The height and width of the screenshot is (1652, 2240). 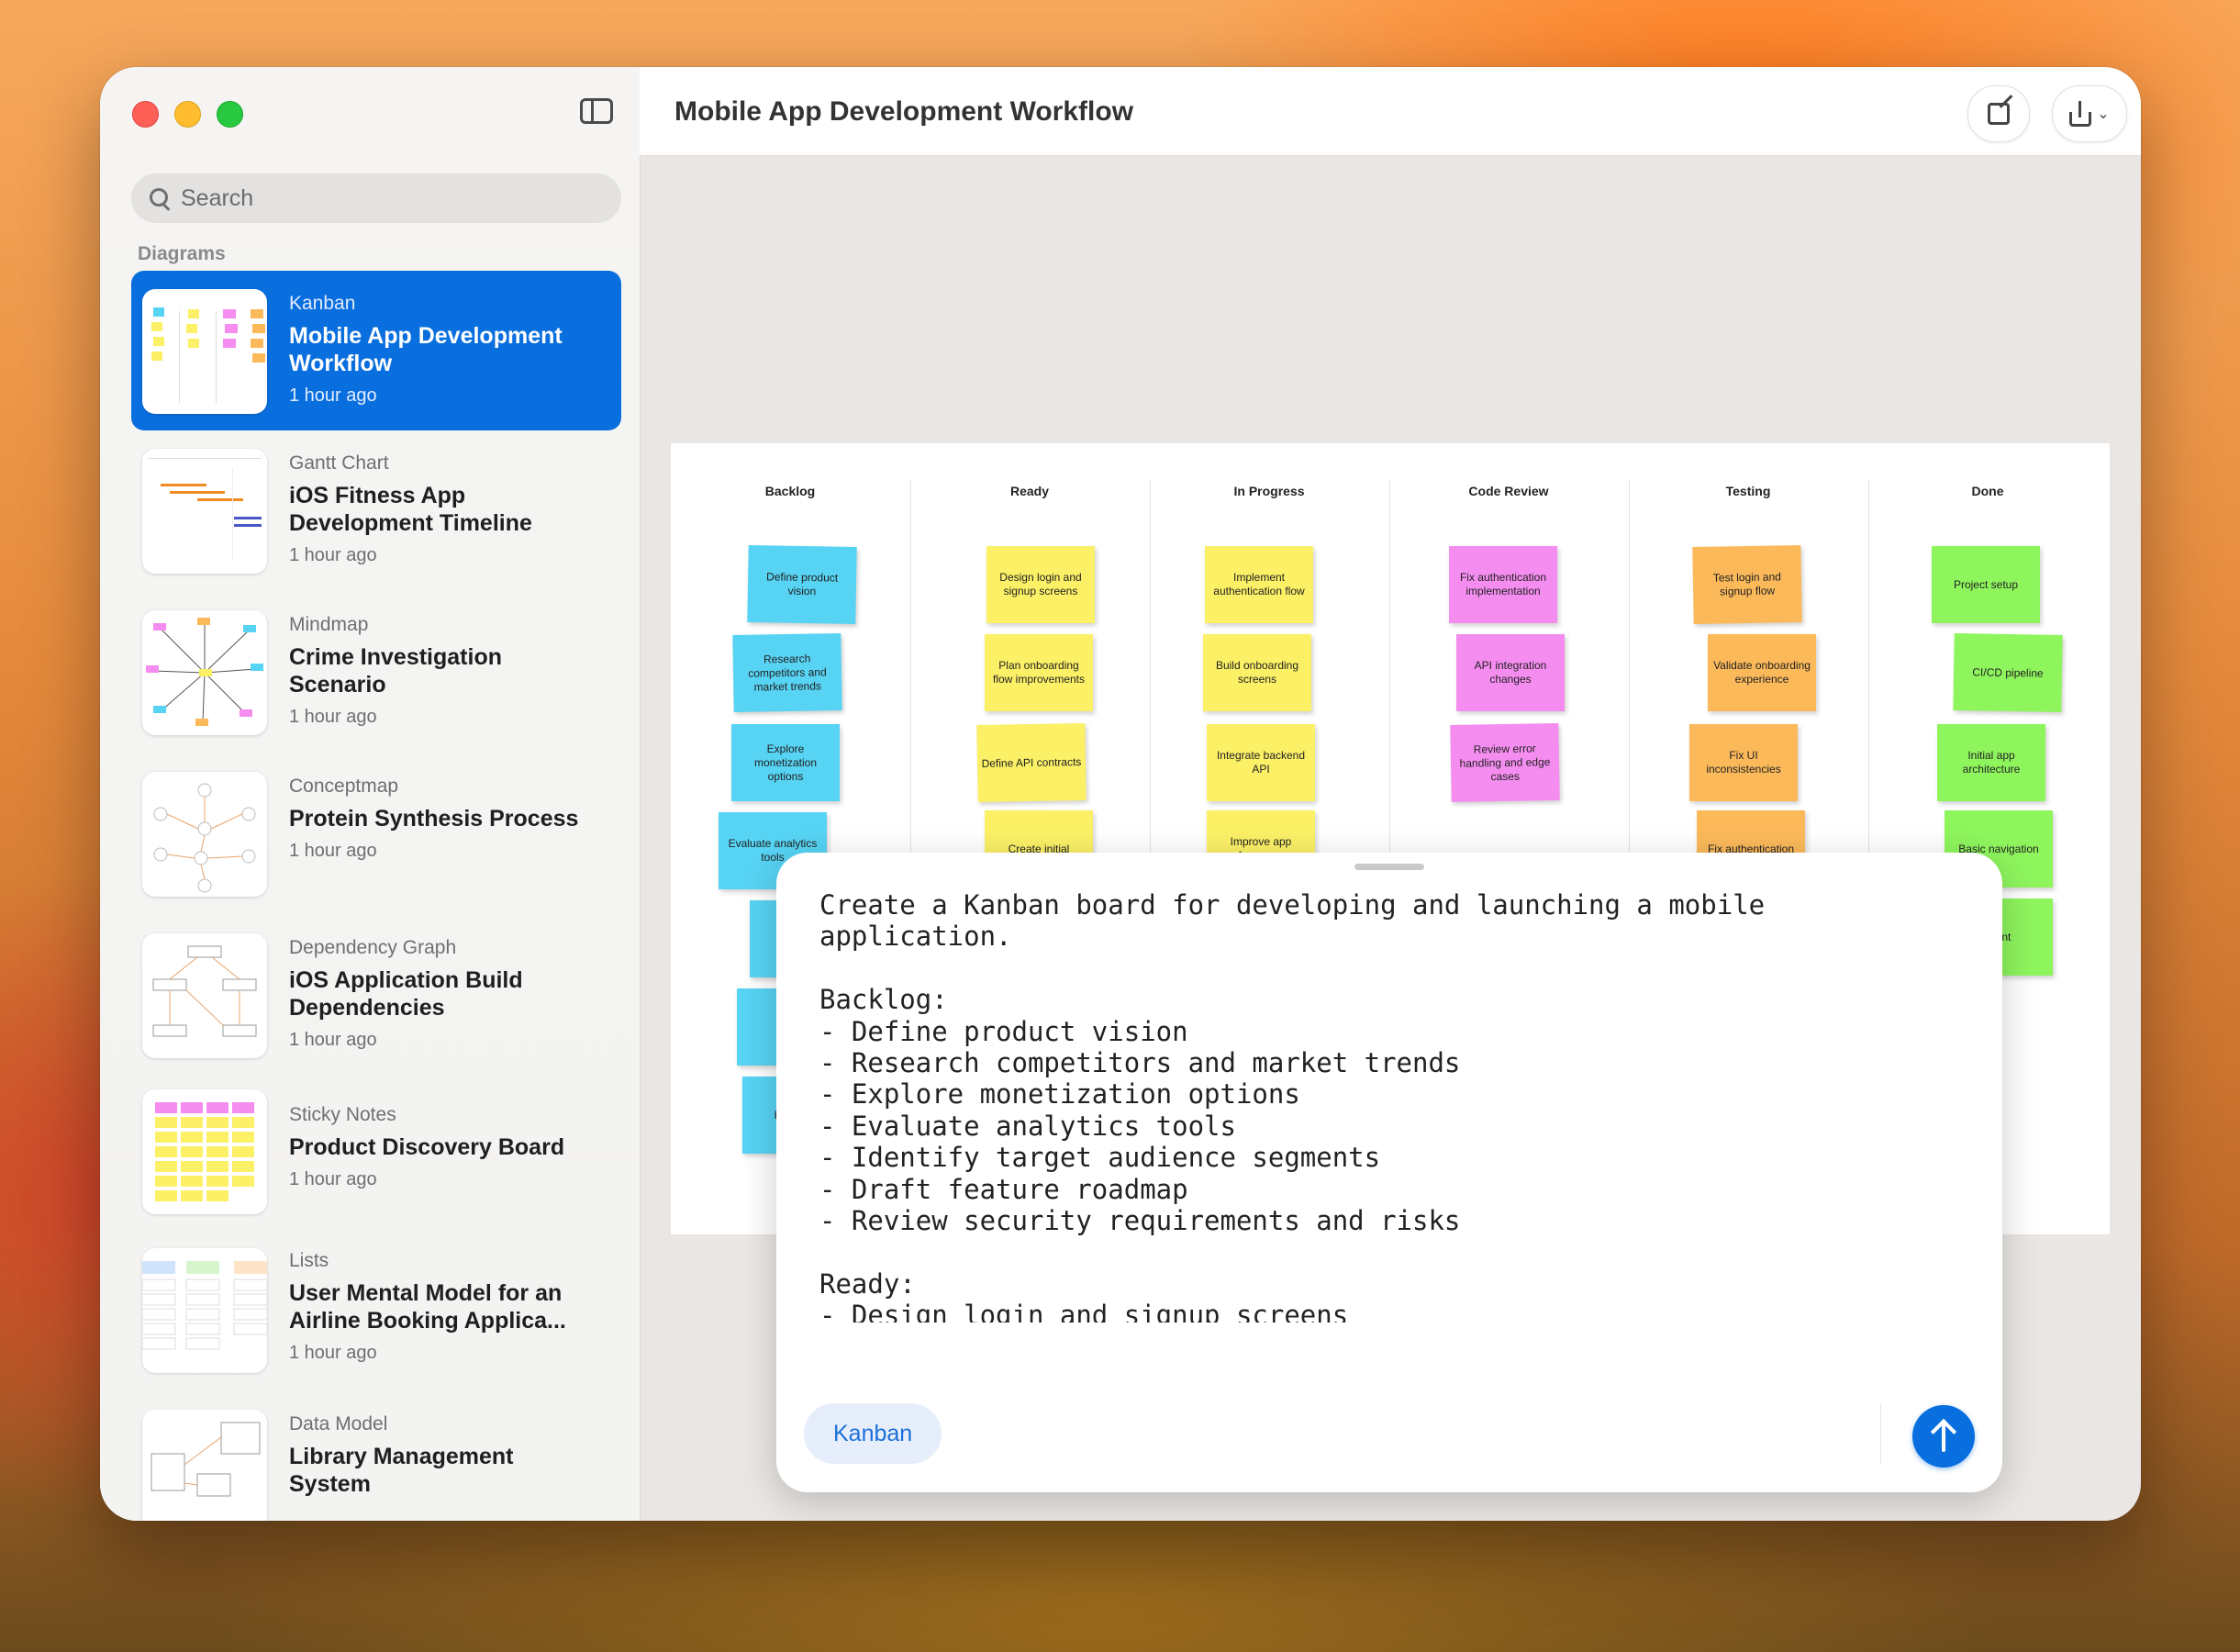 What do you see at coordinates (427, 1147) in the screenshot?
I see `diagram-title: Product Discovery Board` at bounding box center [427, 1147].